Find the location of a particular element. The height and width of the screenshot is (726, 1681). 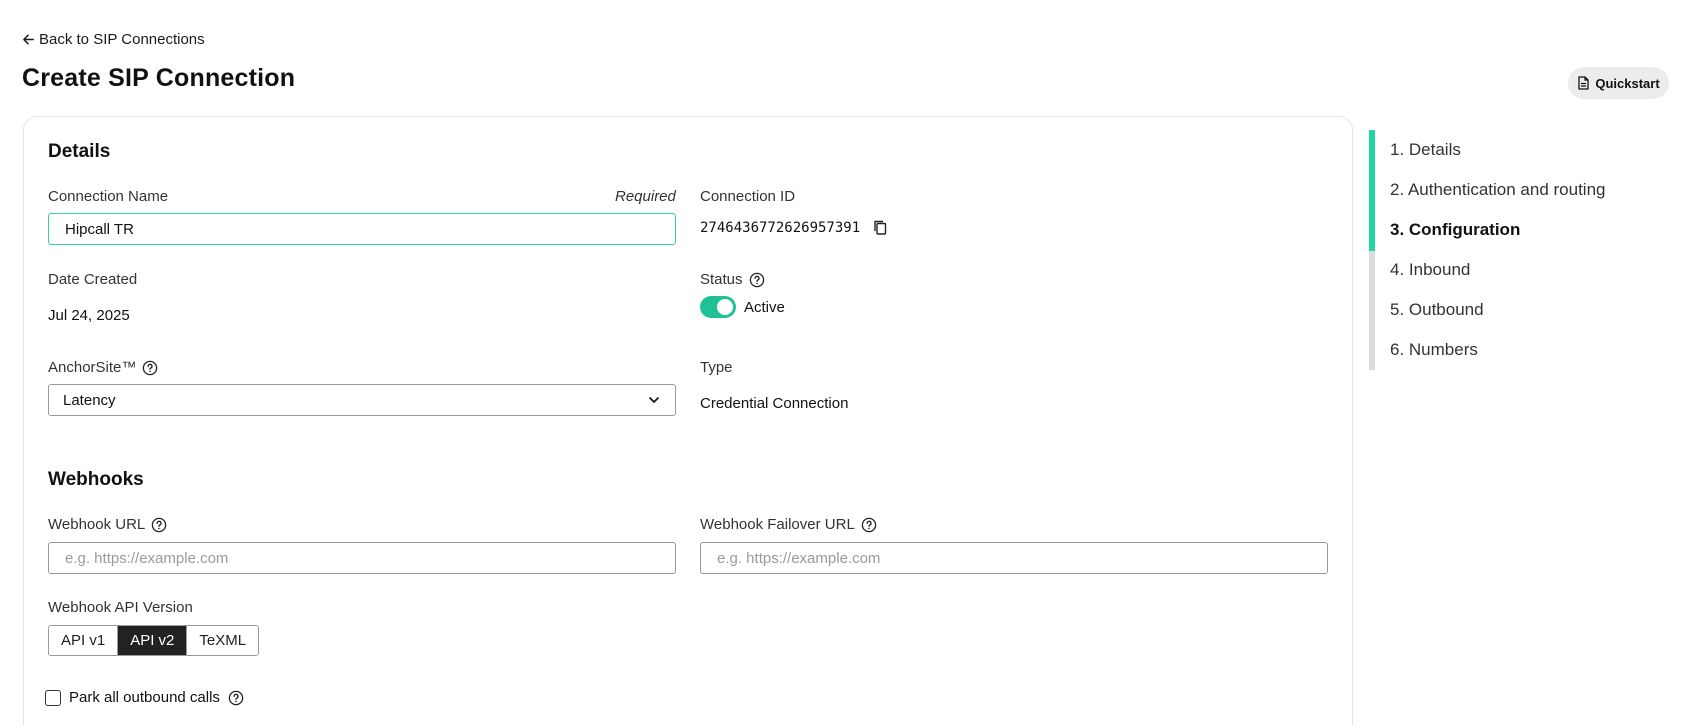

texml-option: TeXML is located at coordinates (223, 640).